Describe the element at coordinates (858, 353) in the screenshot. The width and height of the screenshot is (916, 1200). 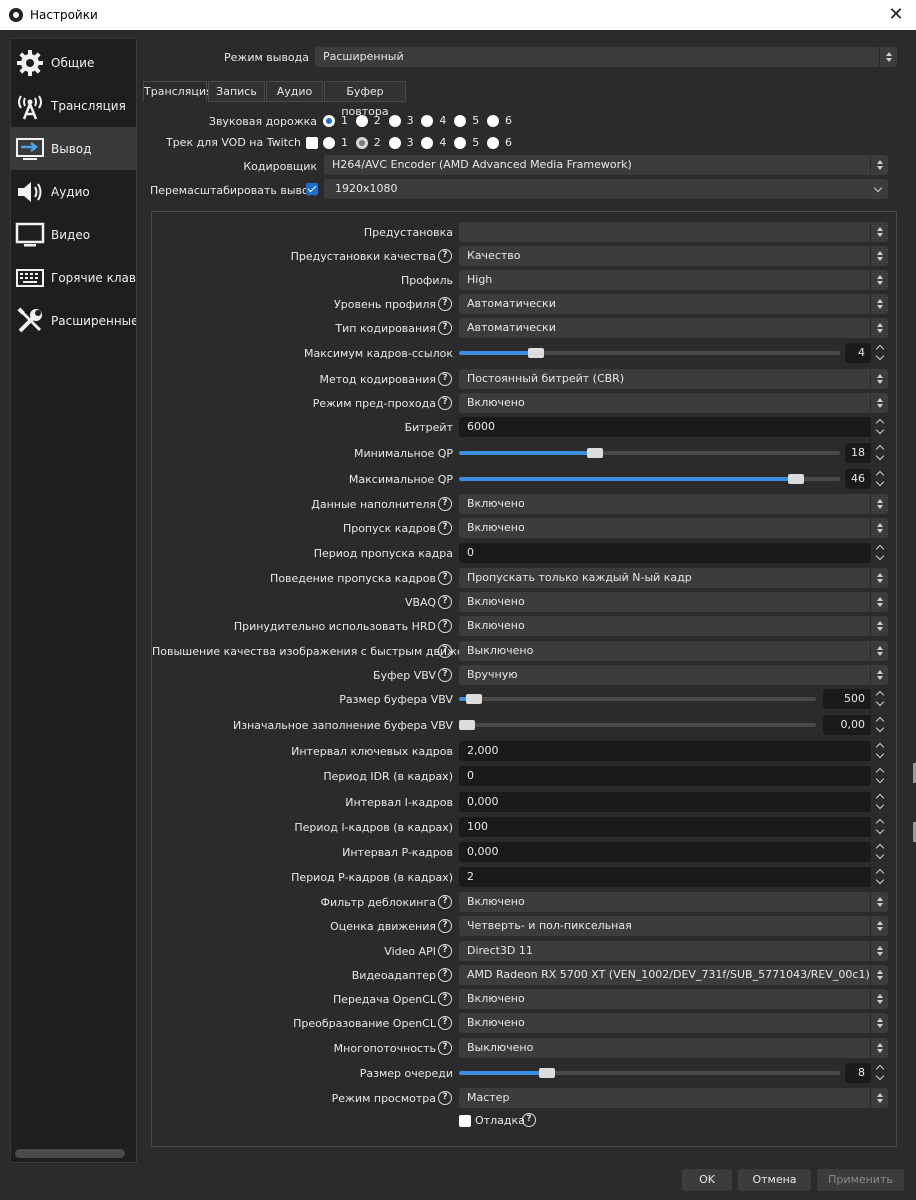
I see `max-ref-frames-value-input: 4` at that location.